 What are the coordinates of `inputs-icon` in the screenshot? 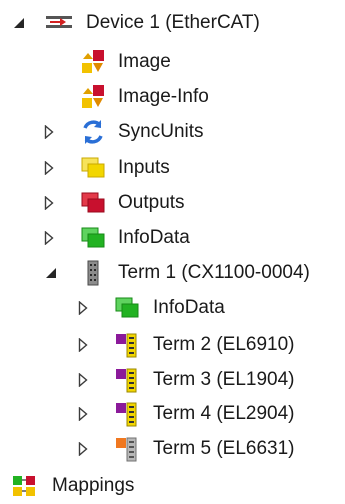 It's located at (93, 168).